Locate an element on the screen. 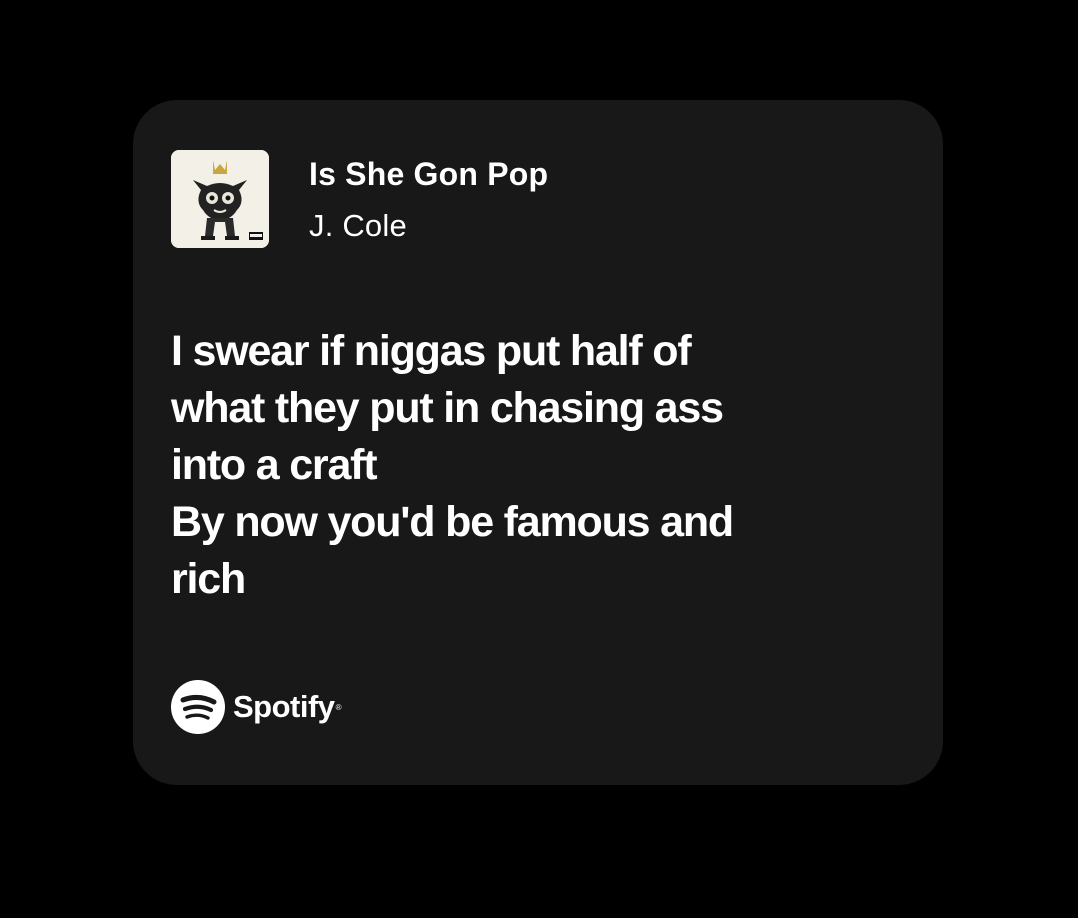  album-cover-image is located at coordinates (220, 199).